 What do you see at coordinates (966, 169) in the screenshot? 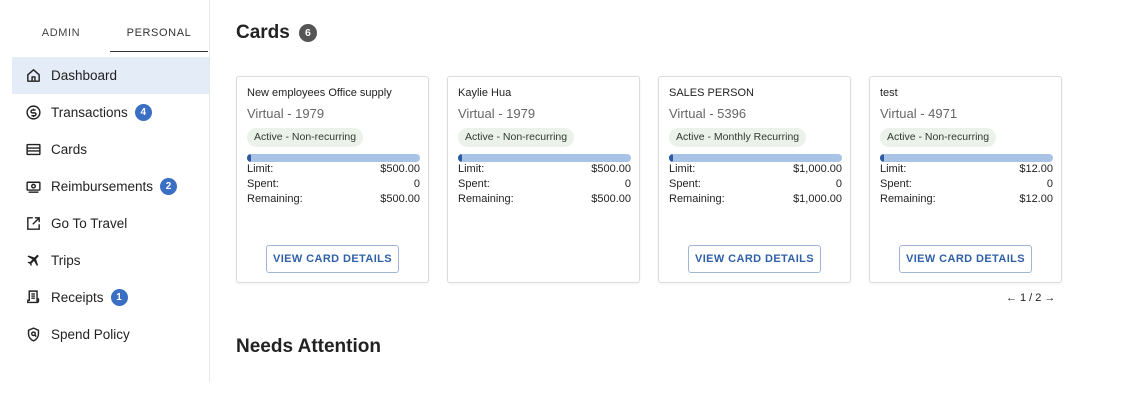
I see `limit-row: Limit: $12.00` at bounding box center [966, 169].